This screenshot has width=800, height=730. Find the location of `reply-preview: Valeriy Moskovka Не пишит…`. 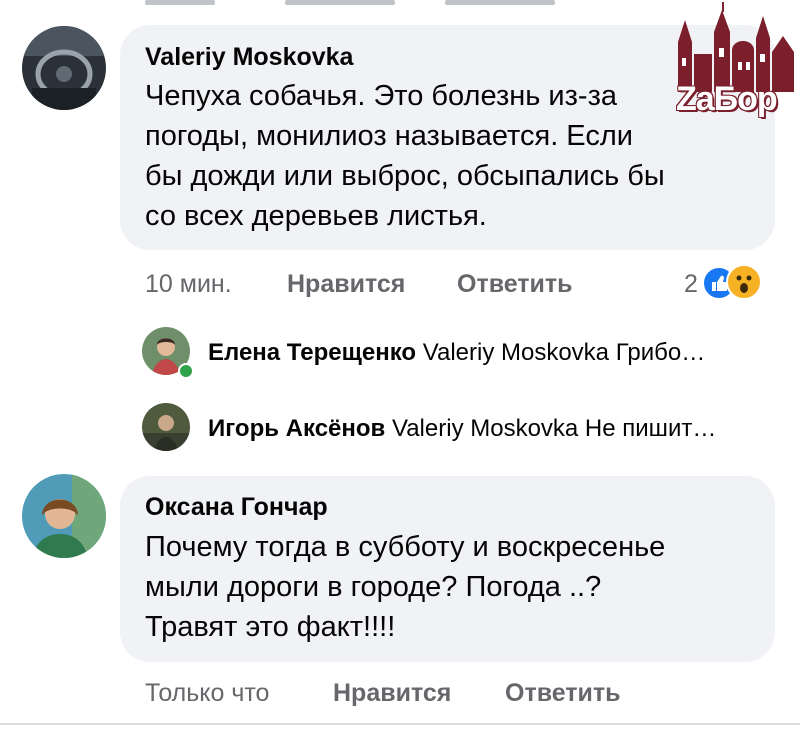

reply-preview: Valeriy Moskovka Не пишит… is located at coordinates (554, 428).